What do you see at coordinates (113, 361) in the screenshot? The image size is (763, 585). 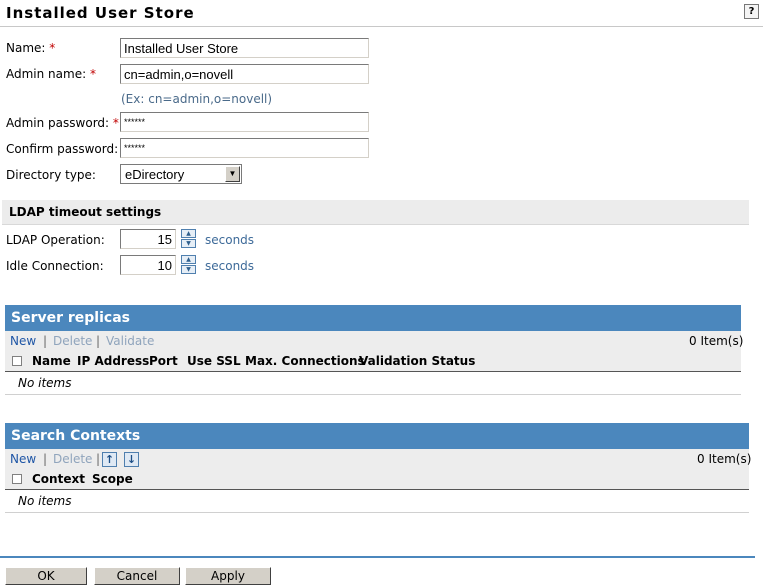 I see `column-ip-address: IP Address` at bounding box center [113, 361].